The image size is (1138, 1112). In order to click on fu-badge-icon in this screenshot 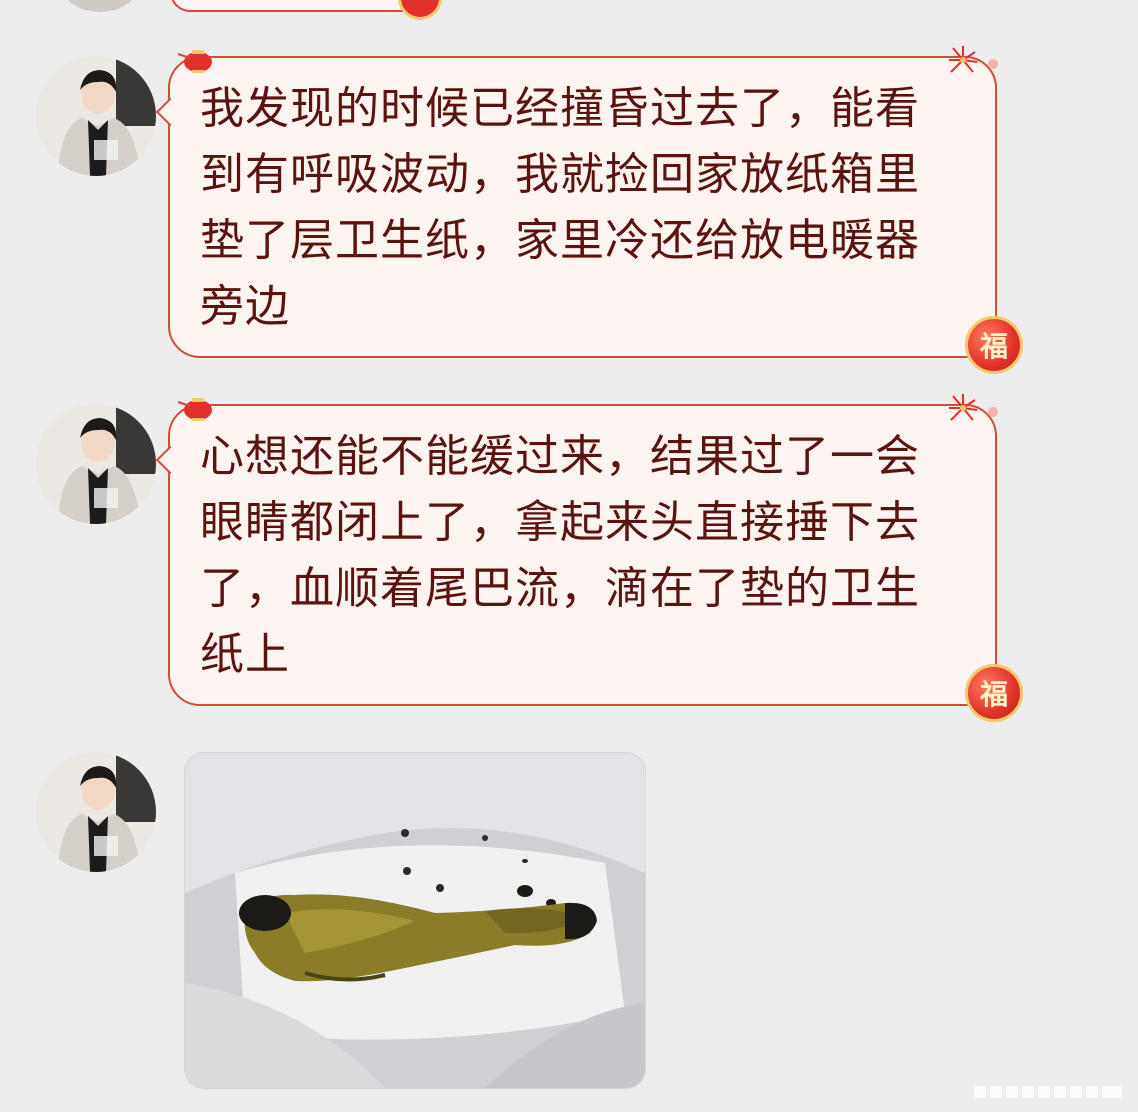, I will do `click(420, 10)`.